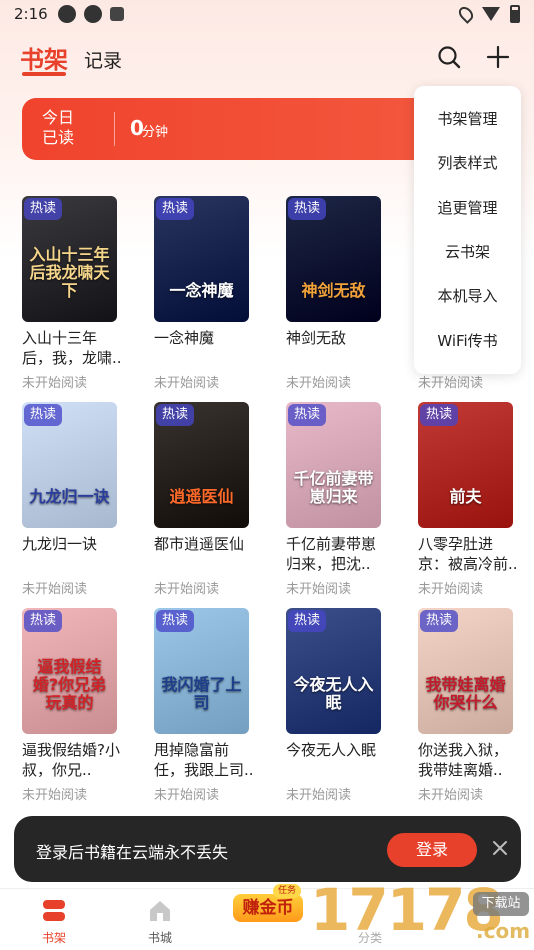  What do you see at coordinates (333, 465) in the screenshot?
I see `book-cover: 千亿前妻带崽归来 热读` at bounding box center [333, 465].